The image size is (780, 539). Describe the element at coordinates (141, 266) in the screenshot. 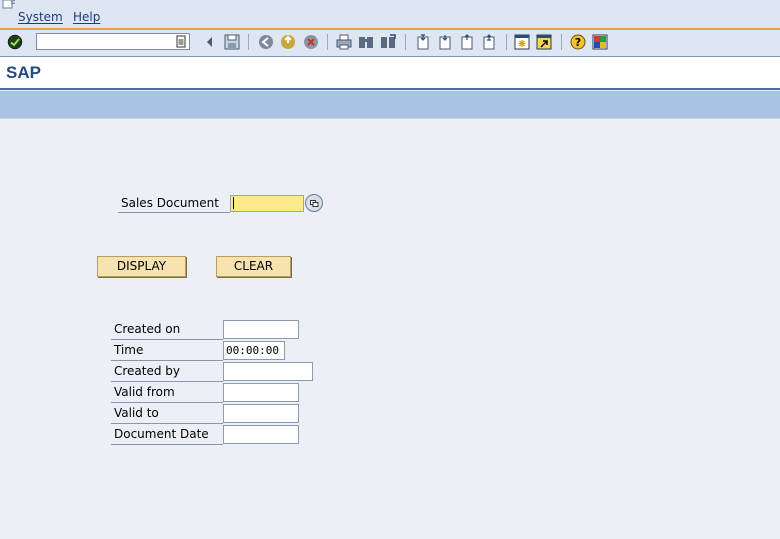

I see `display-button: DISPLAY` at that location.